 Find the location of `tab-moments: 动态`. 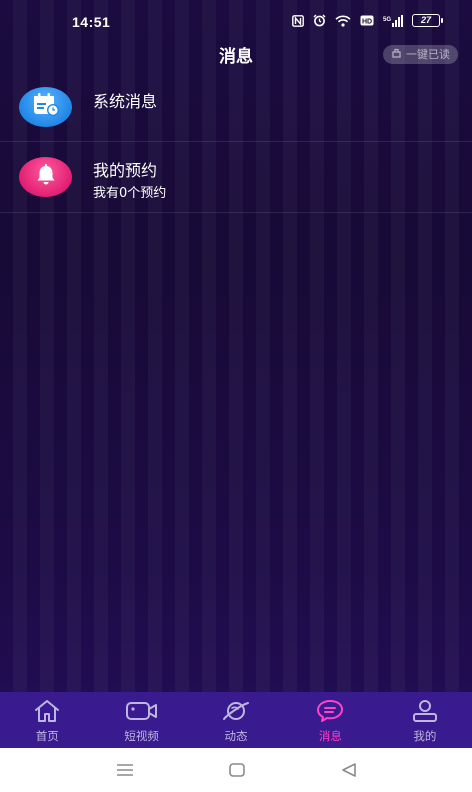

tab-moments: 动态 is located at coordinates (236, 720).